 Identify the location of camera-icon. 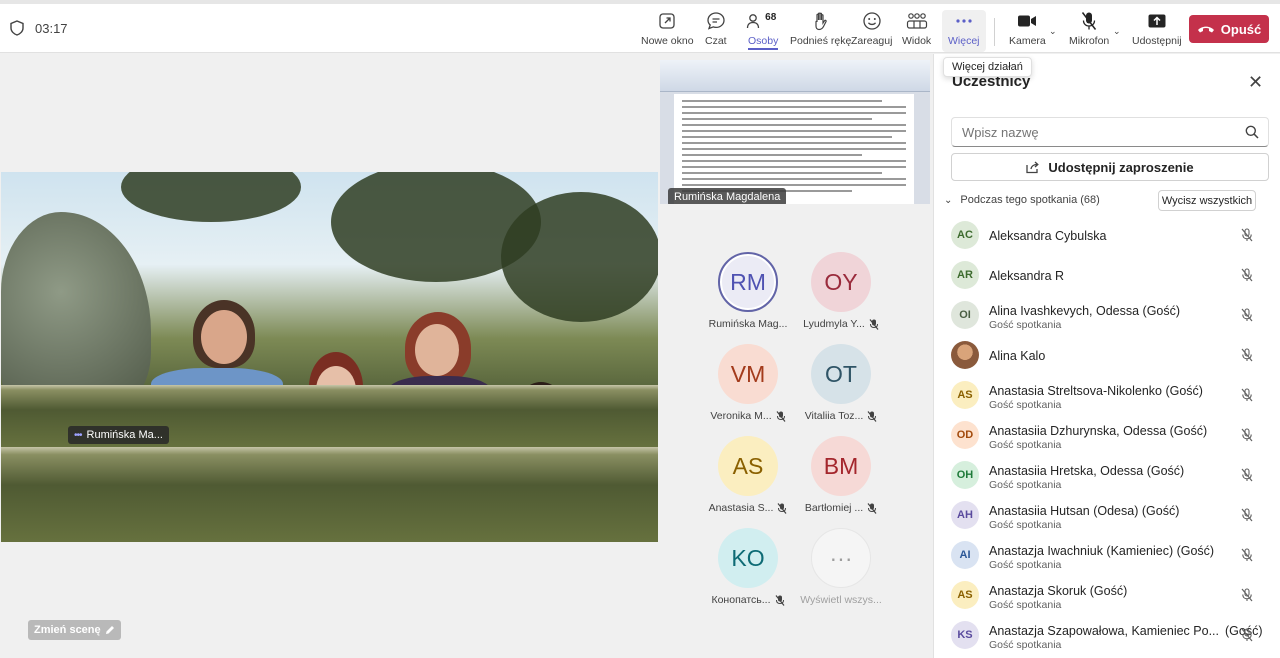
(1027, 21).